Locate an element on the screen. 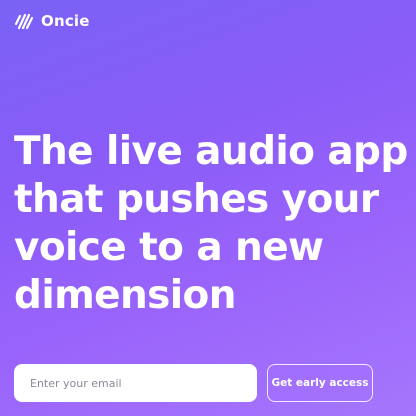  brand-name: Oncie is located at coordinates (65, 21).